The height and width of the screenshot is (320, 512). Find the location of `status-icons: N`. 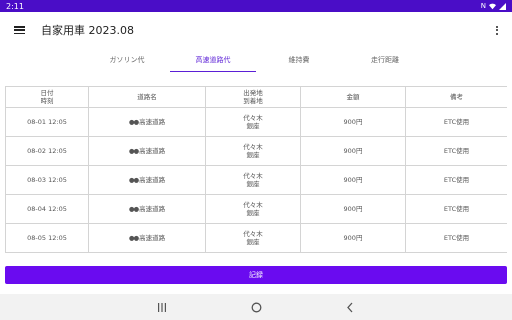

status-icons: N is located at coordinates (493, 6).